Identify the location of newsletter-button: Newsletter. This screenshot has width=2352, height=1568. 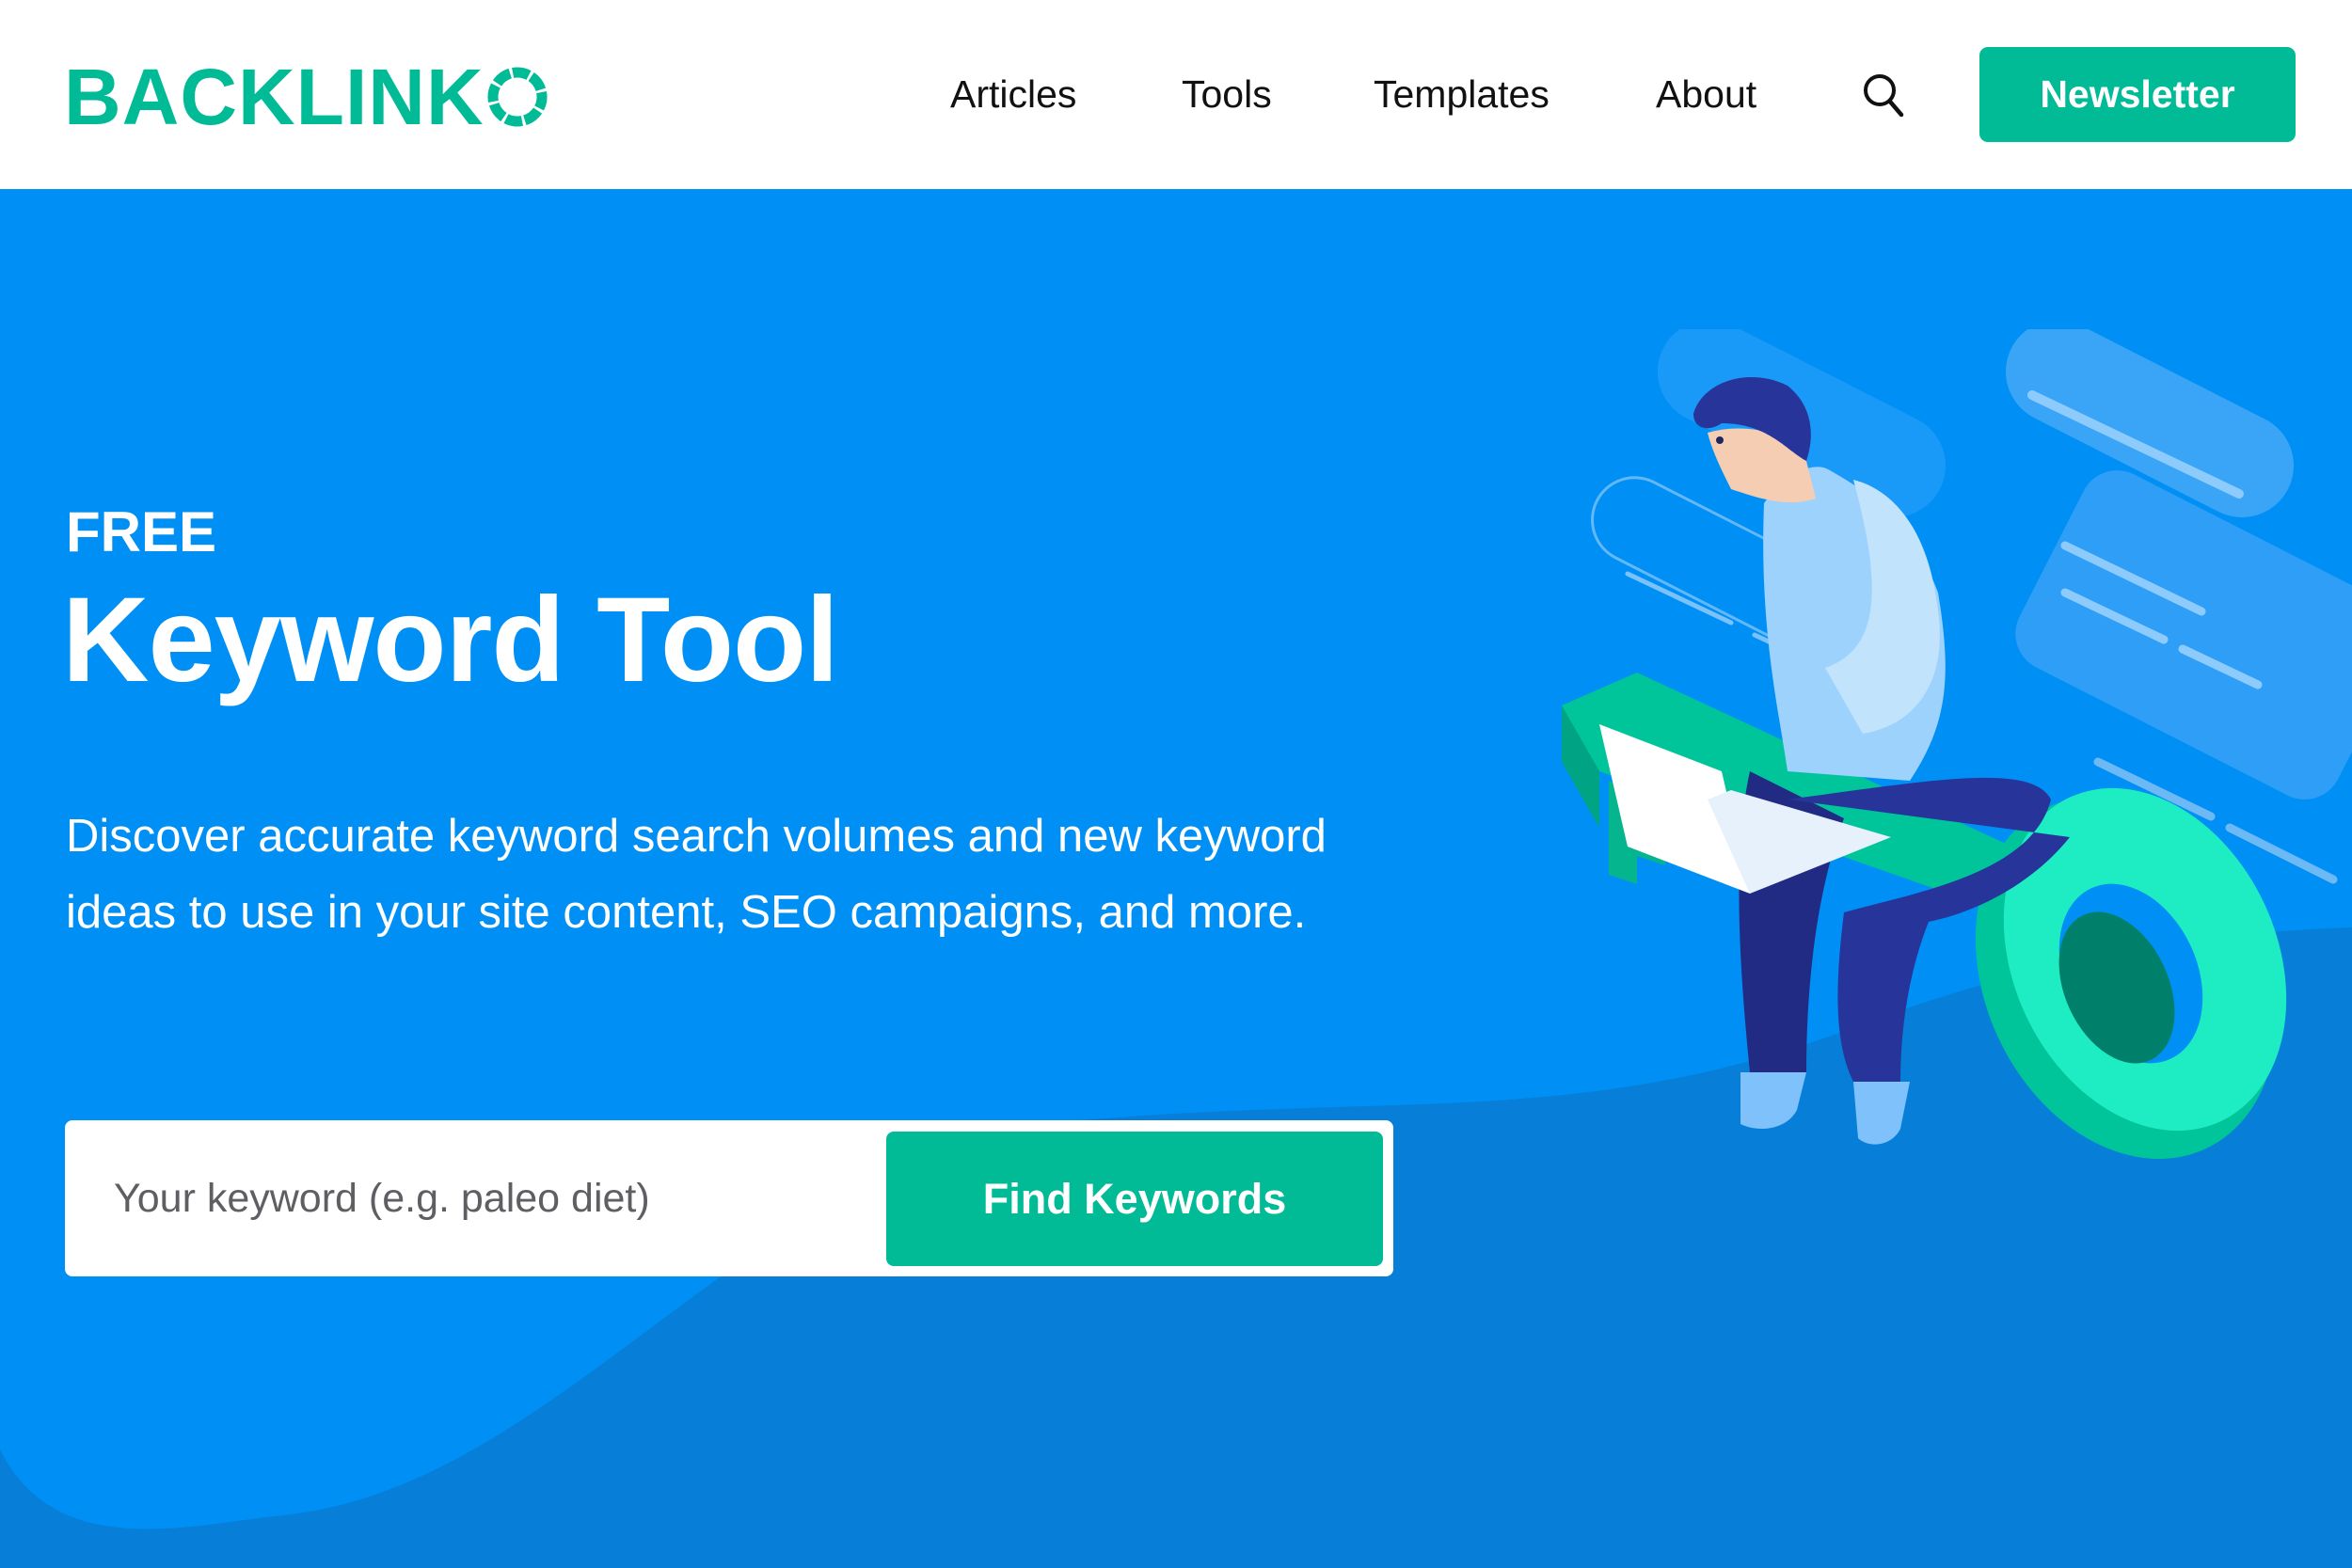
(2137, 94).